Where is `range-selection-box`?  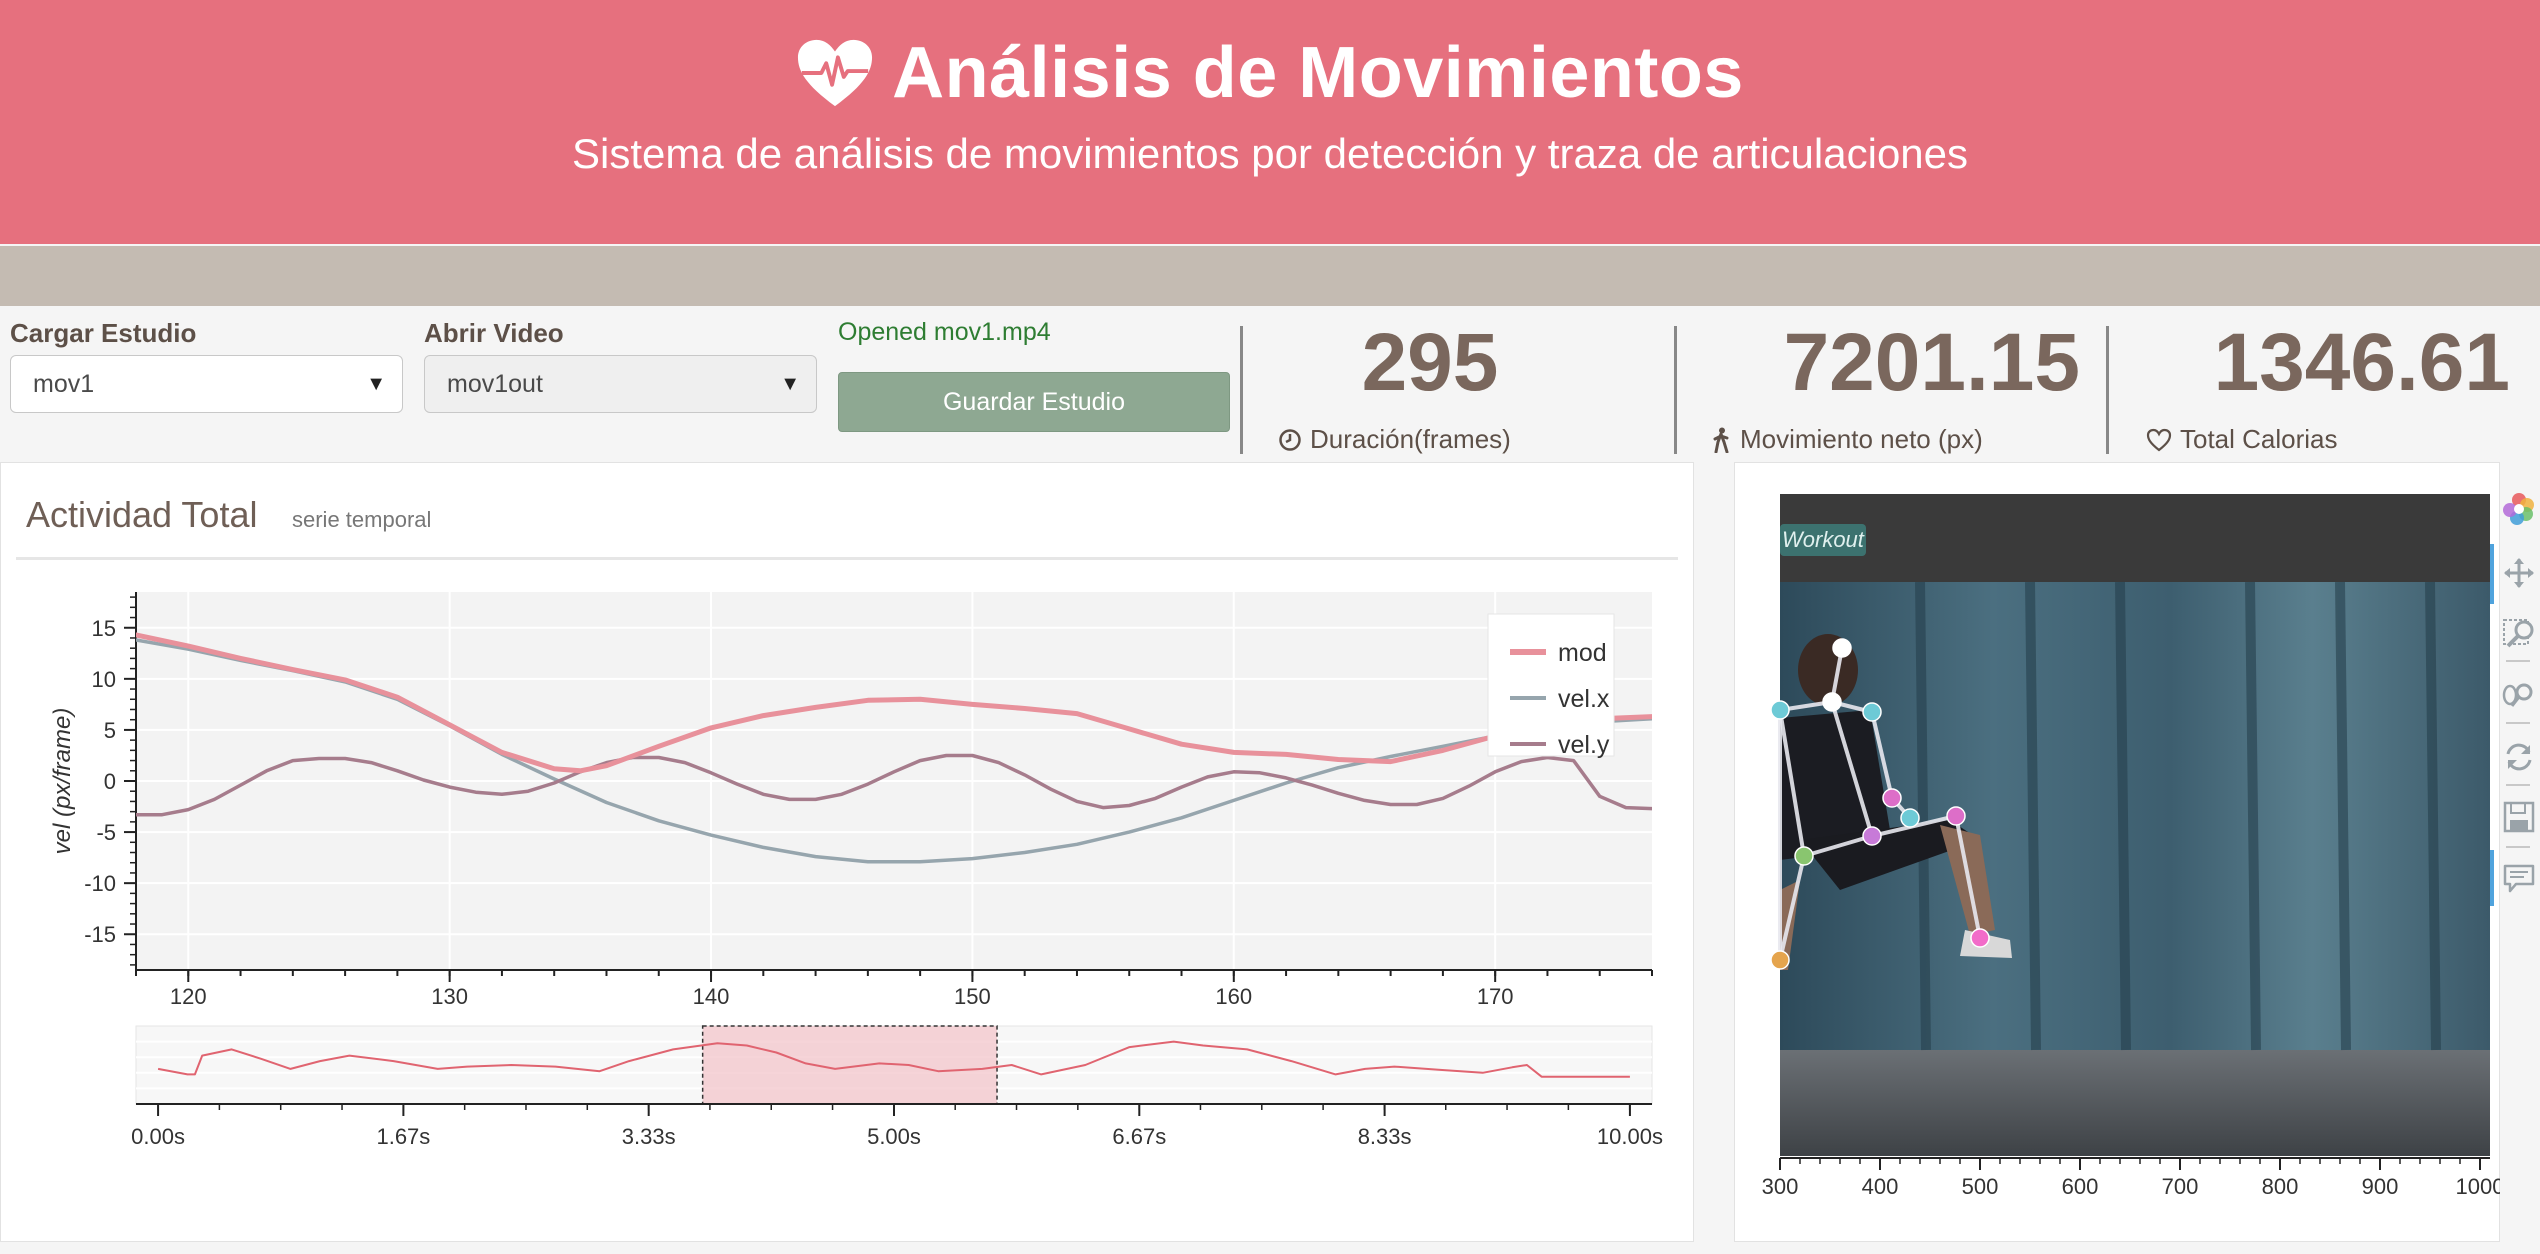
range-selection-box is located at coordinates (849, 1065).